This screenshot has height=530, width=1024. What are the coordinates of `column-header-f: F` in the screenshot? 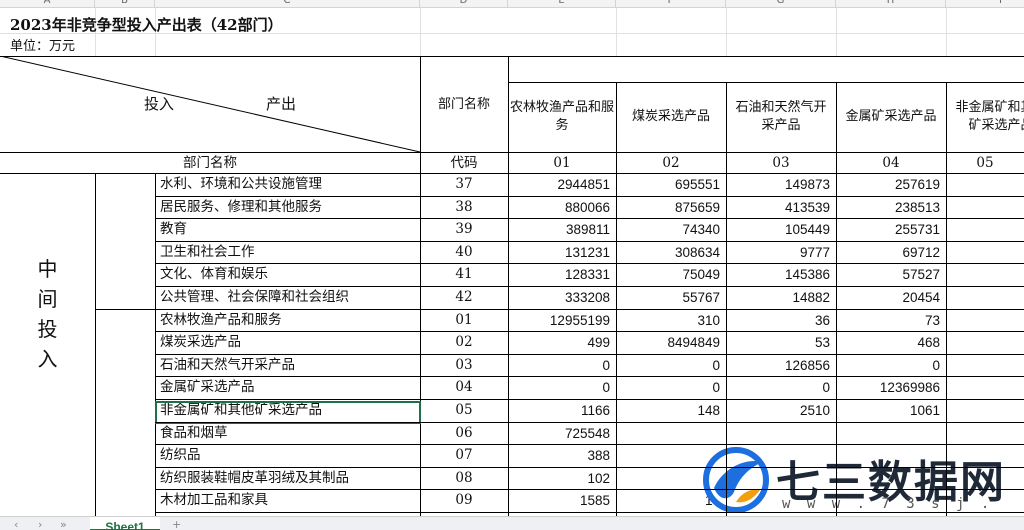 It's located at (671, 3).